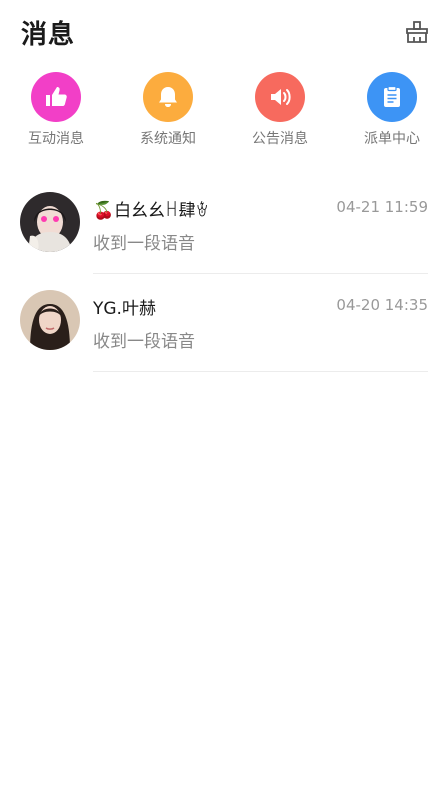  What do you see at coordinates (56, 139) in the screenshot?
I see `category-label: 互动消息` at bounding box center [56, 139].